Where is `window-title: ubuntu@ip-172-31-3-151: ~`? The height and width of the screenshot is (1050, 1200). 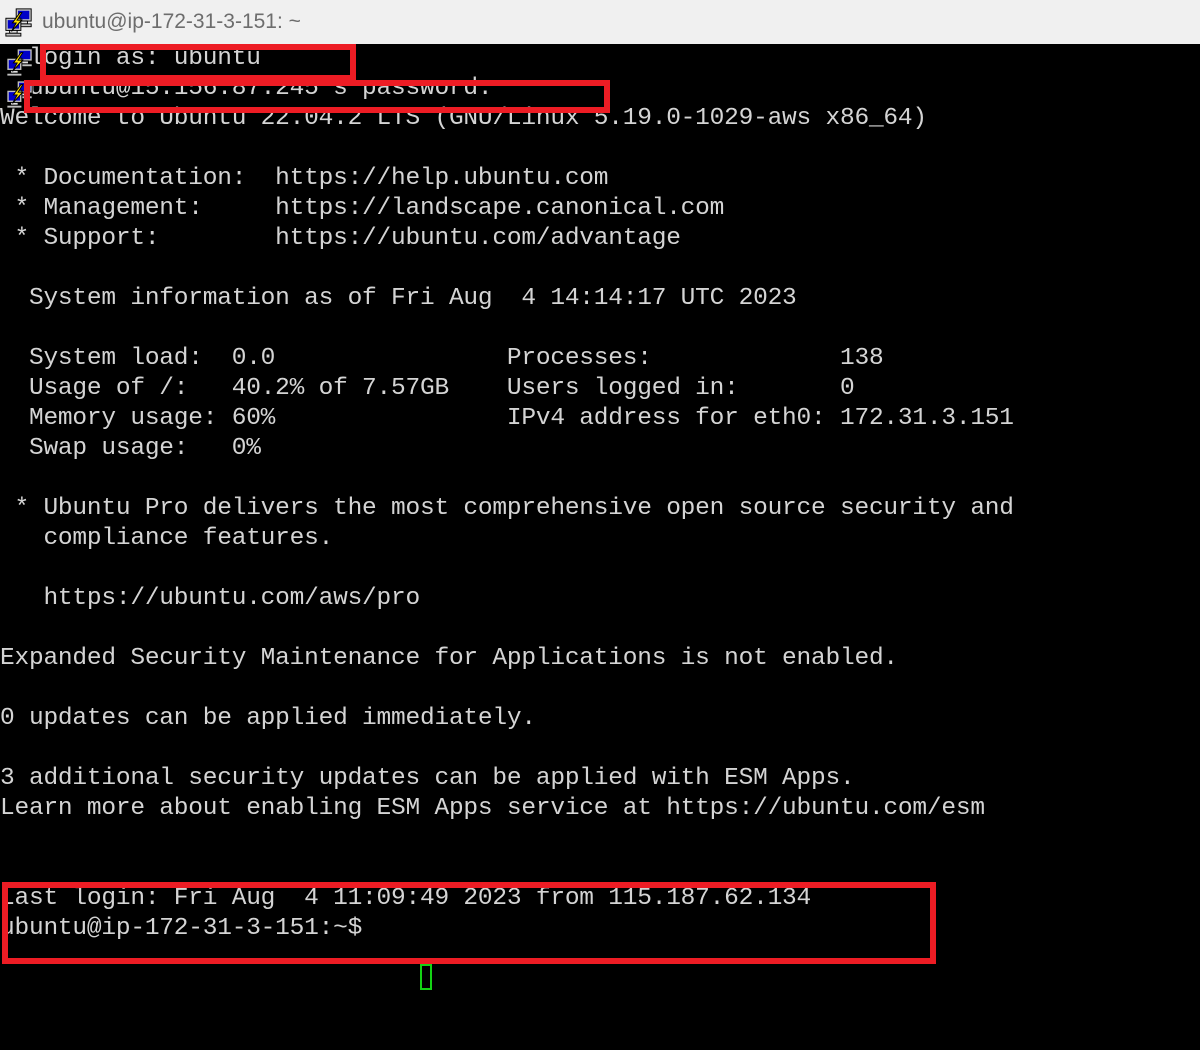
window-title: ubuntu@ip-172-31-3-151: ~ is located at coordinates (171, 21).